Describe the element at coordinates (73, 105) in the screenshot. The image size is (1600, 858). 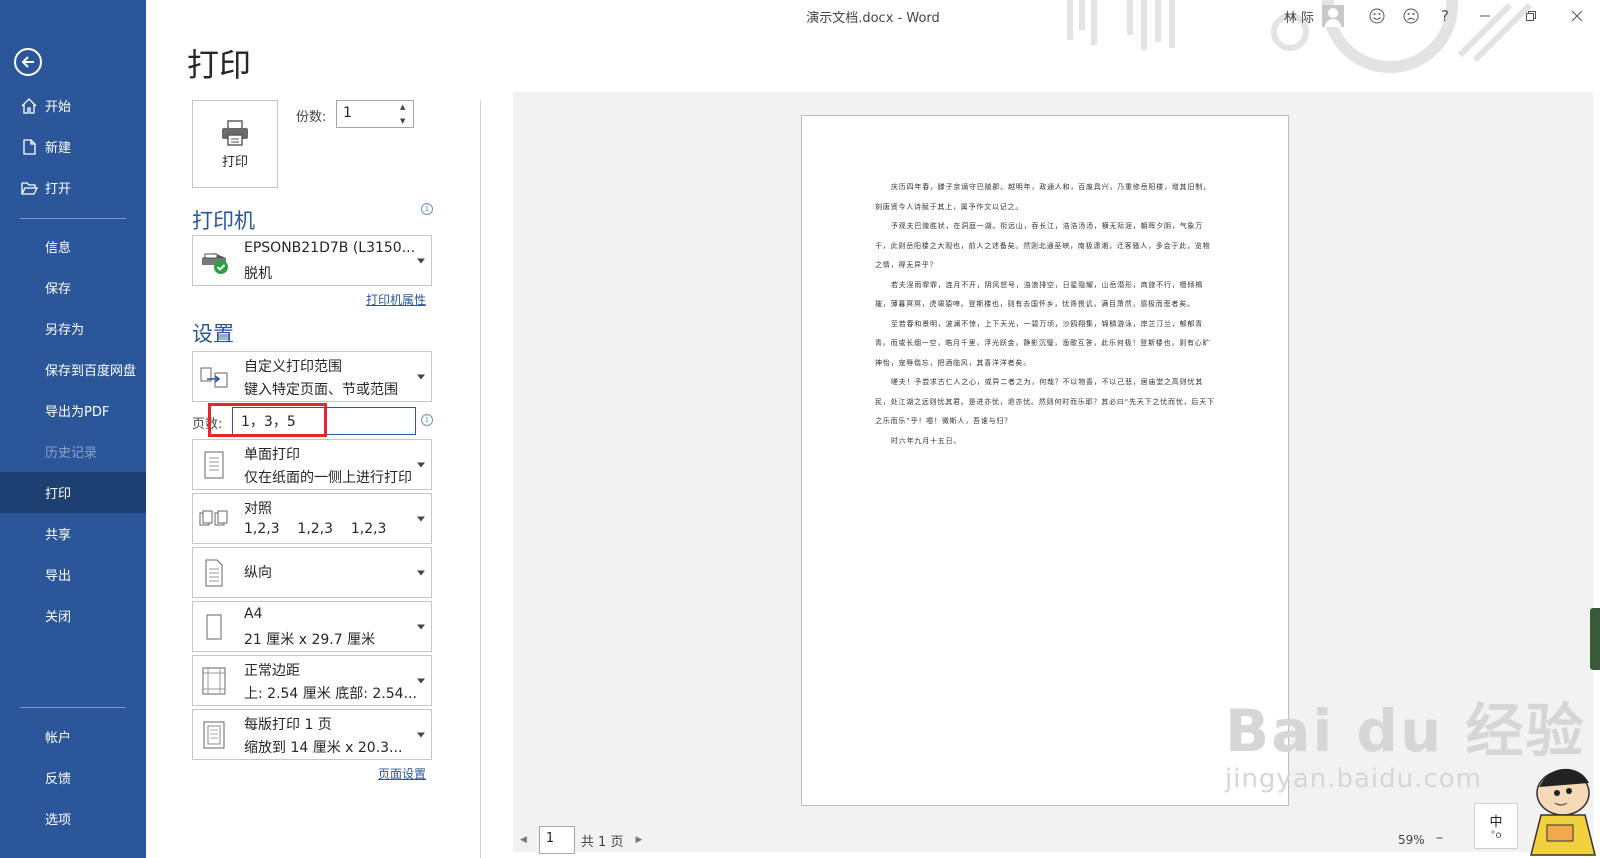
I see `sidebar-item-home: 开始` at that location.